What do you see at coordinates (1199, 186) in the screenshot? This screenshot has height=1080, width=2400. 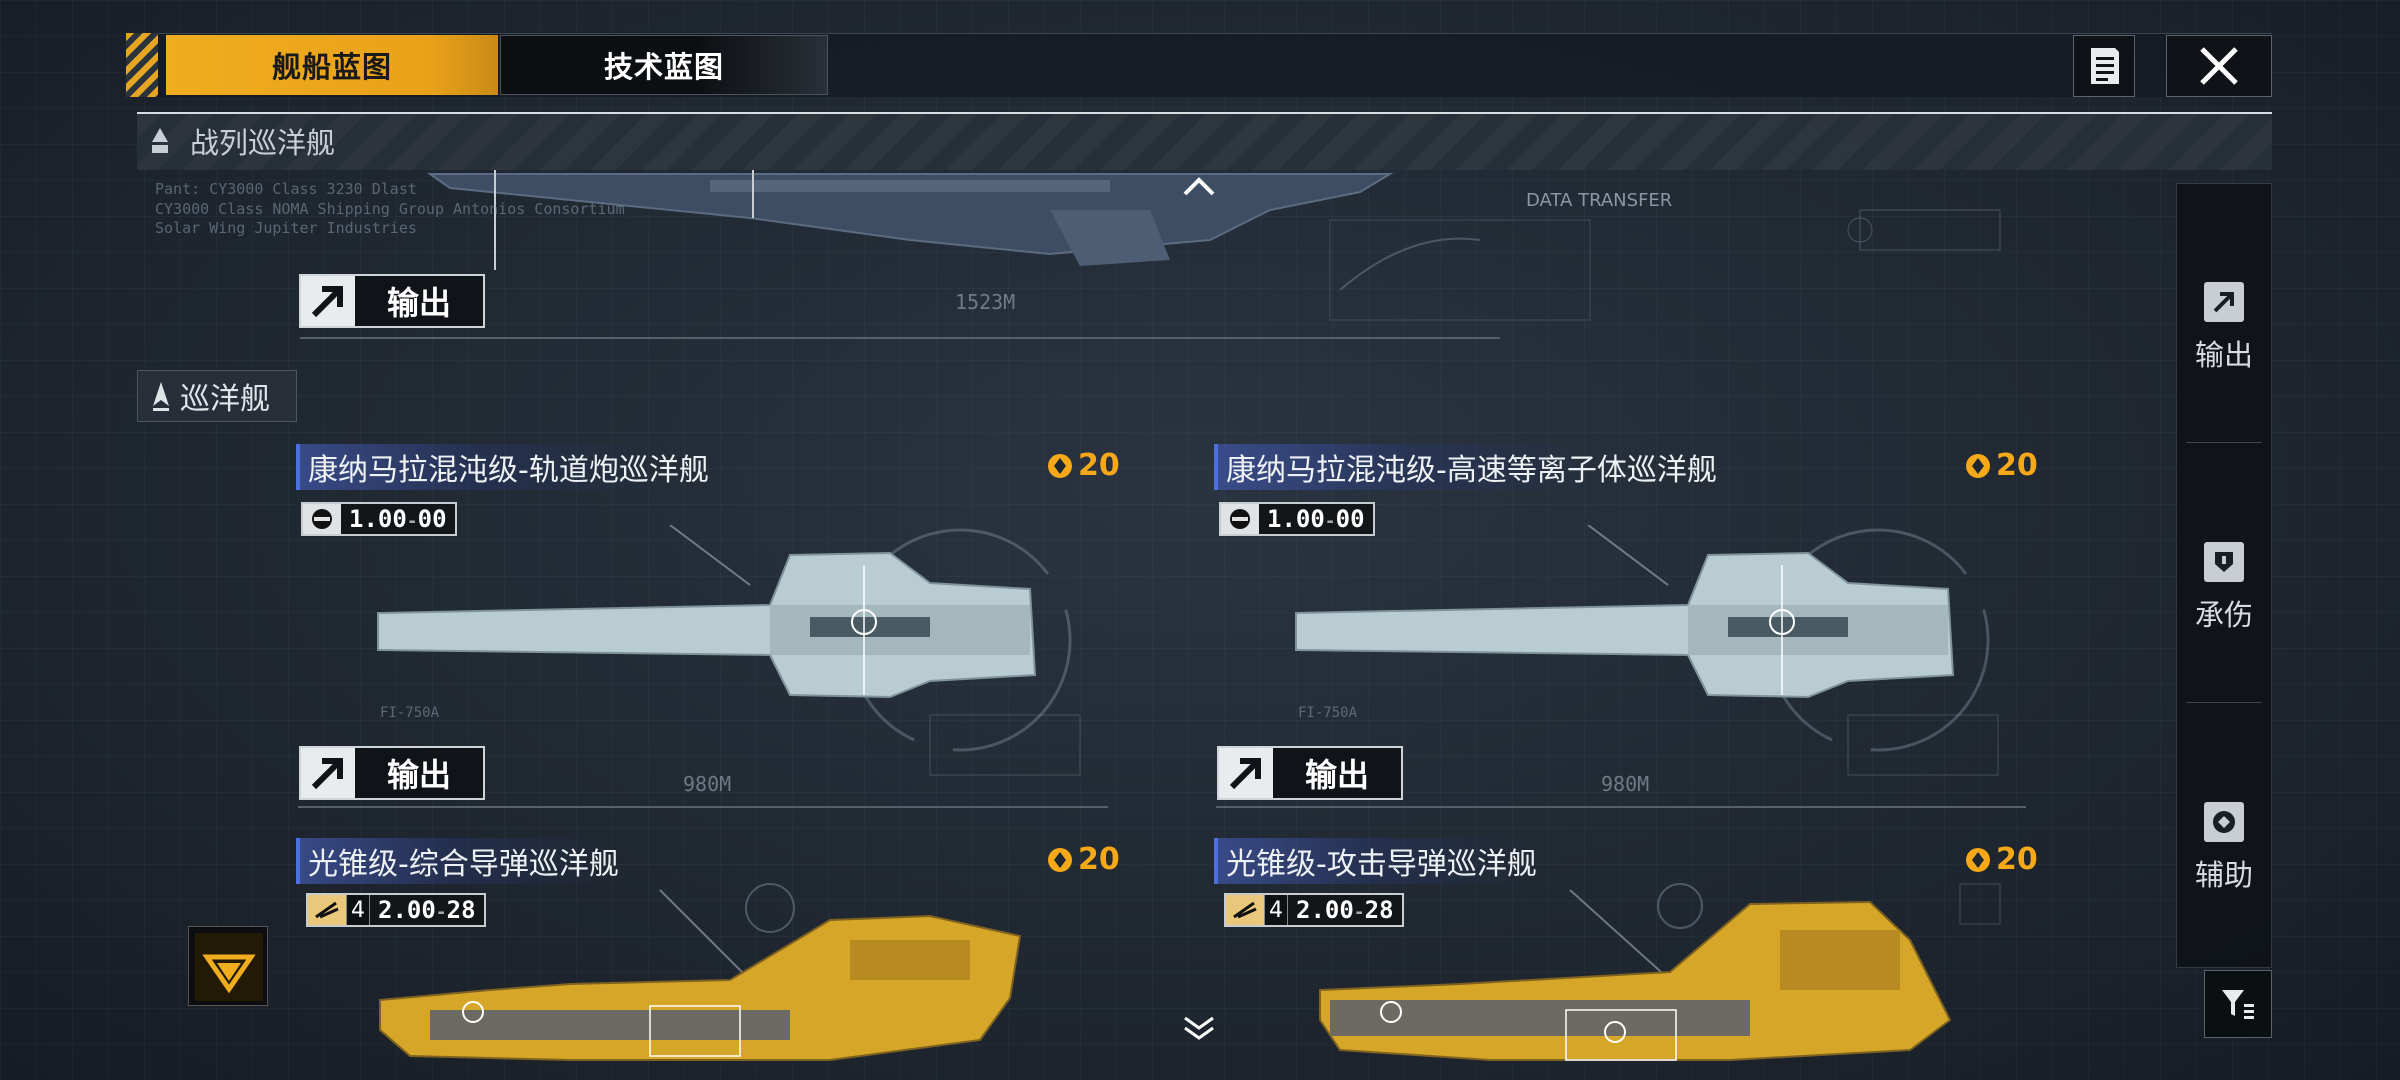 I see `scroll-up-icon` at bounding box center [1199, 186].